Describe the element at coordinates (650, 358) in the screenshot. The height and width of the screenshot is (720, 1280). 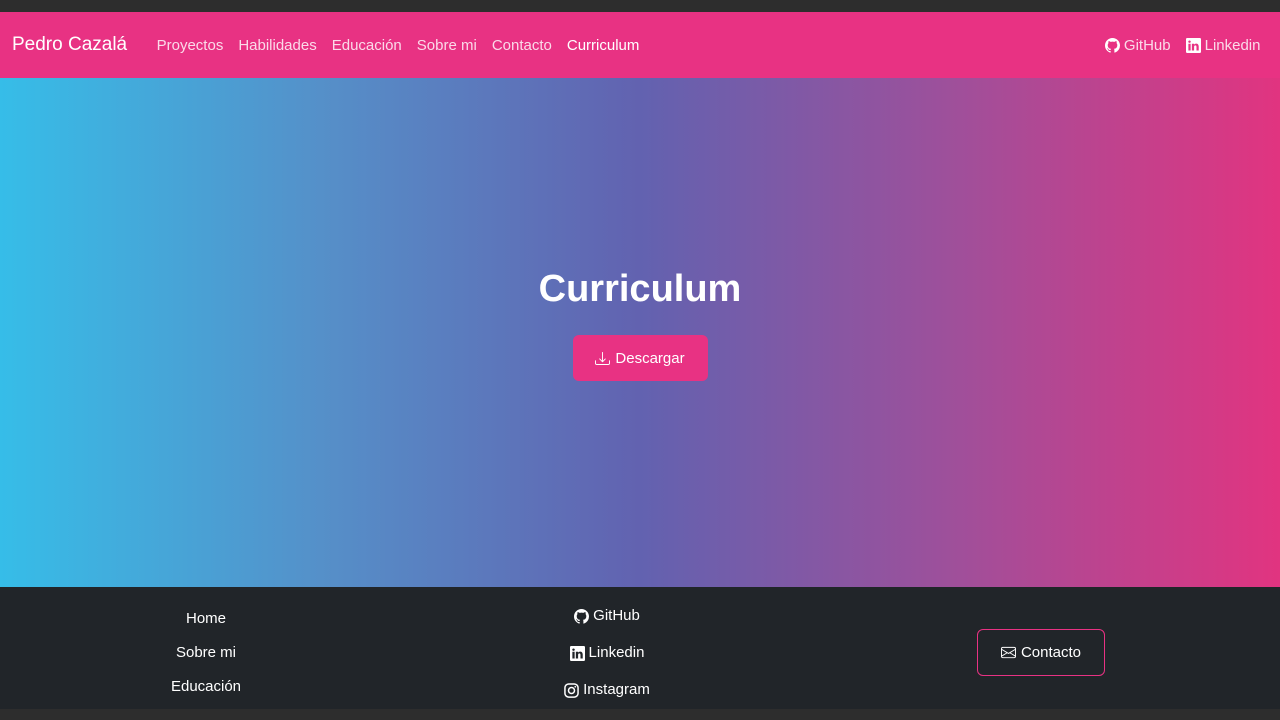
I see `download-label: Descargar` at that location.